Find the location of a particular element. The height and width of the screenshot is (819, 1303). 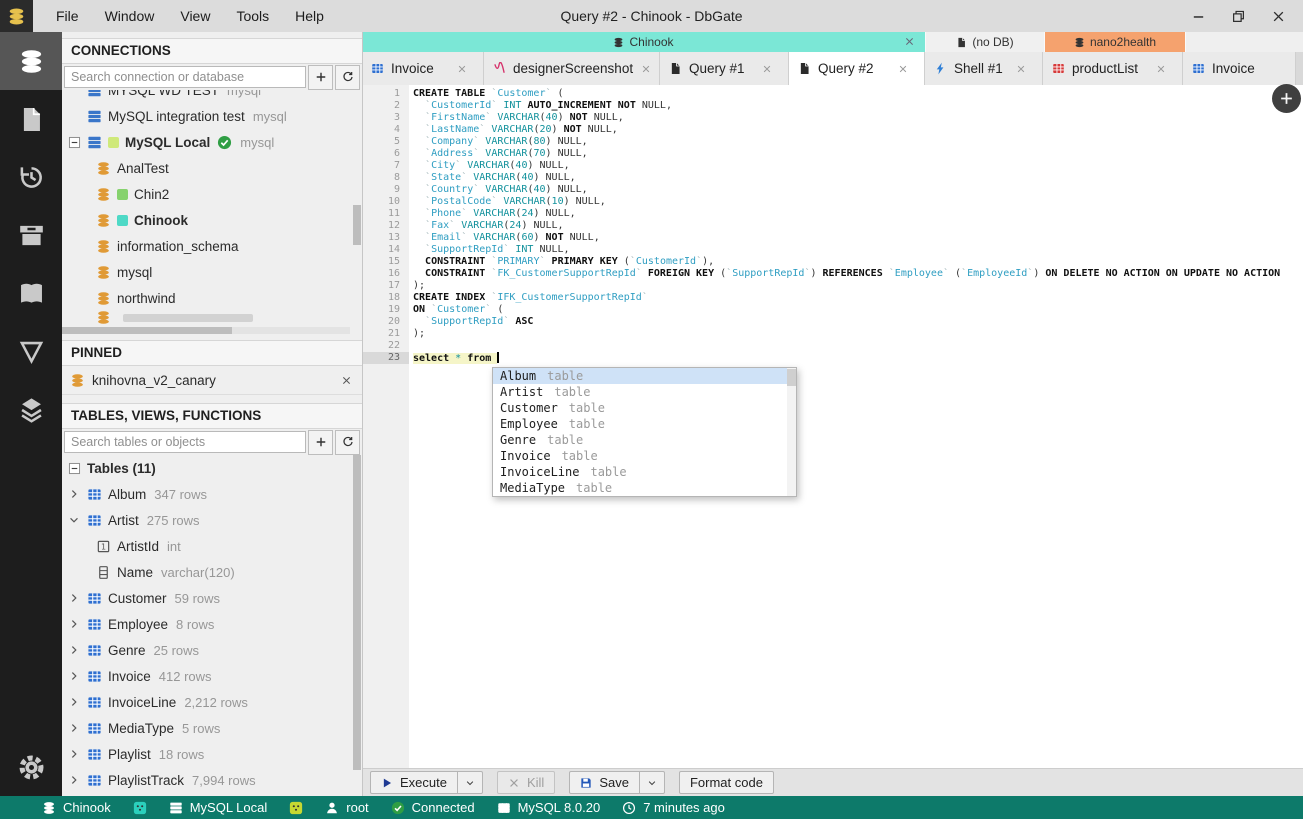

column-row: 1 ArtistId int is located at coordinates (212, 546).